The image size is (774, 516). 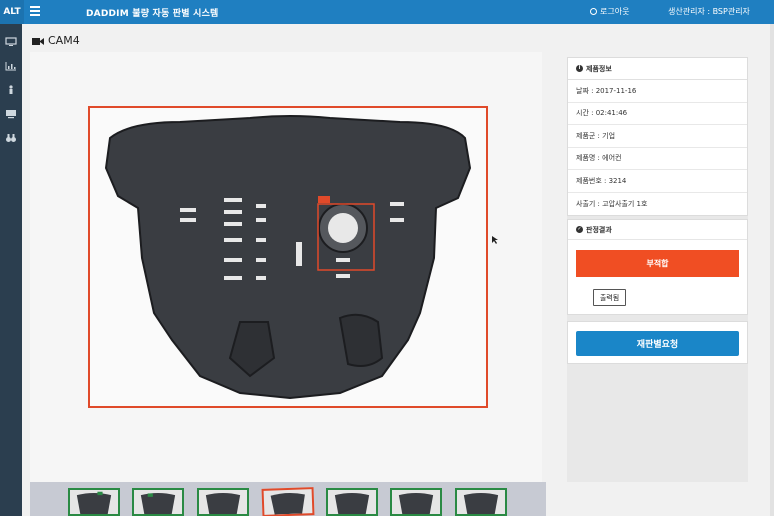 I want to click on info-product-name: 제품명 : 에어컨, so click(x=657, y=159).